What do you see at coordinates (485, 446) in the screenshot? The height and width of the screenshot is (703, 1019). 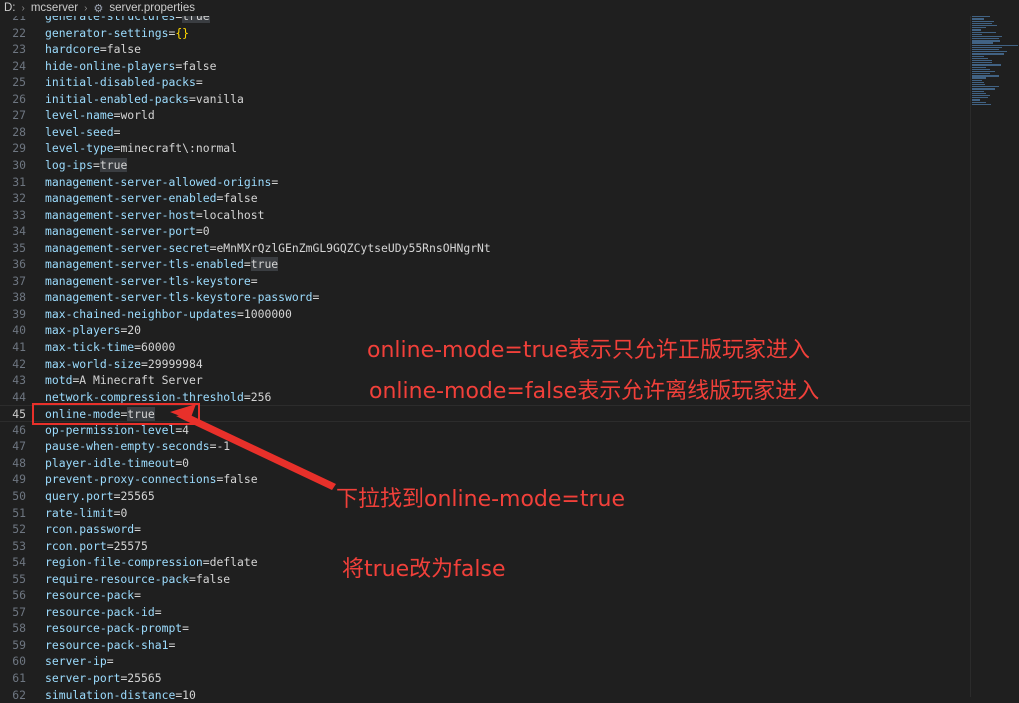 I see `code-line: 47 pause-when-empty-seconds=-1` at bounding box center [485, 446].